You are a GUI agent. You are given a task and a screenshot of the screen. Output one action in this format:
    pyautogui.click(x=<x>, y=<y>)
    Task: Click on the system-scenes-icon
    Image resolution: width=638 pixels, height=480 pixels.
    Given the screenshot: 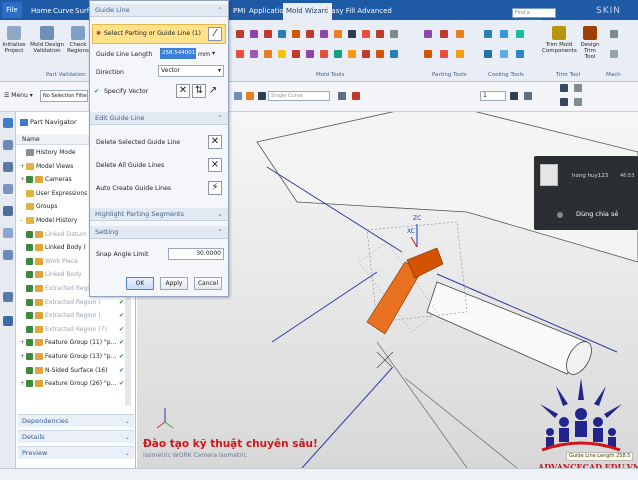 What is the action you would take?
    pyautogui.click(x=8, y=321)
    